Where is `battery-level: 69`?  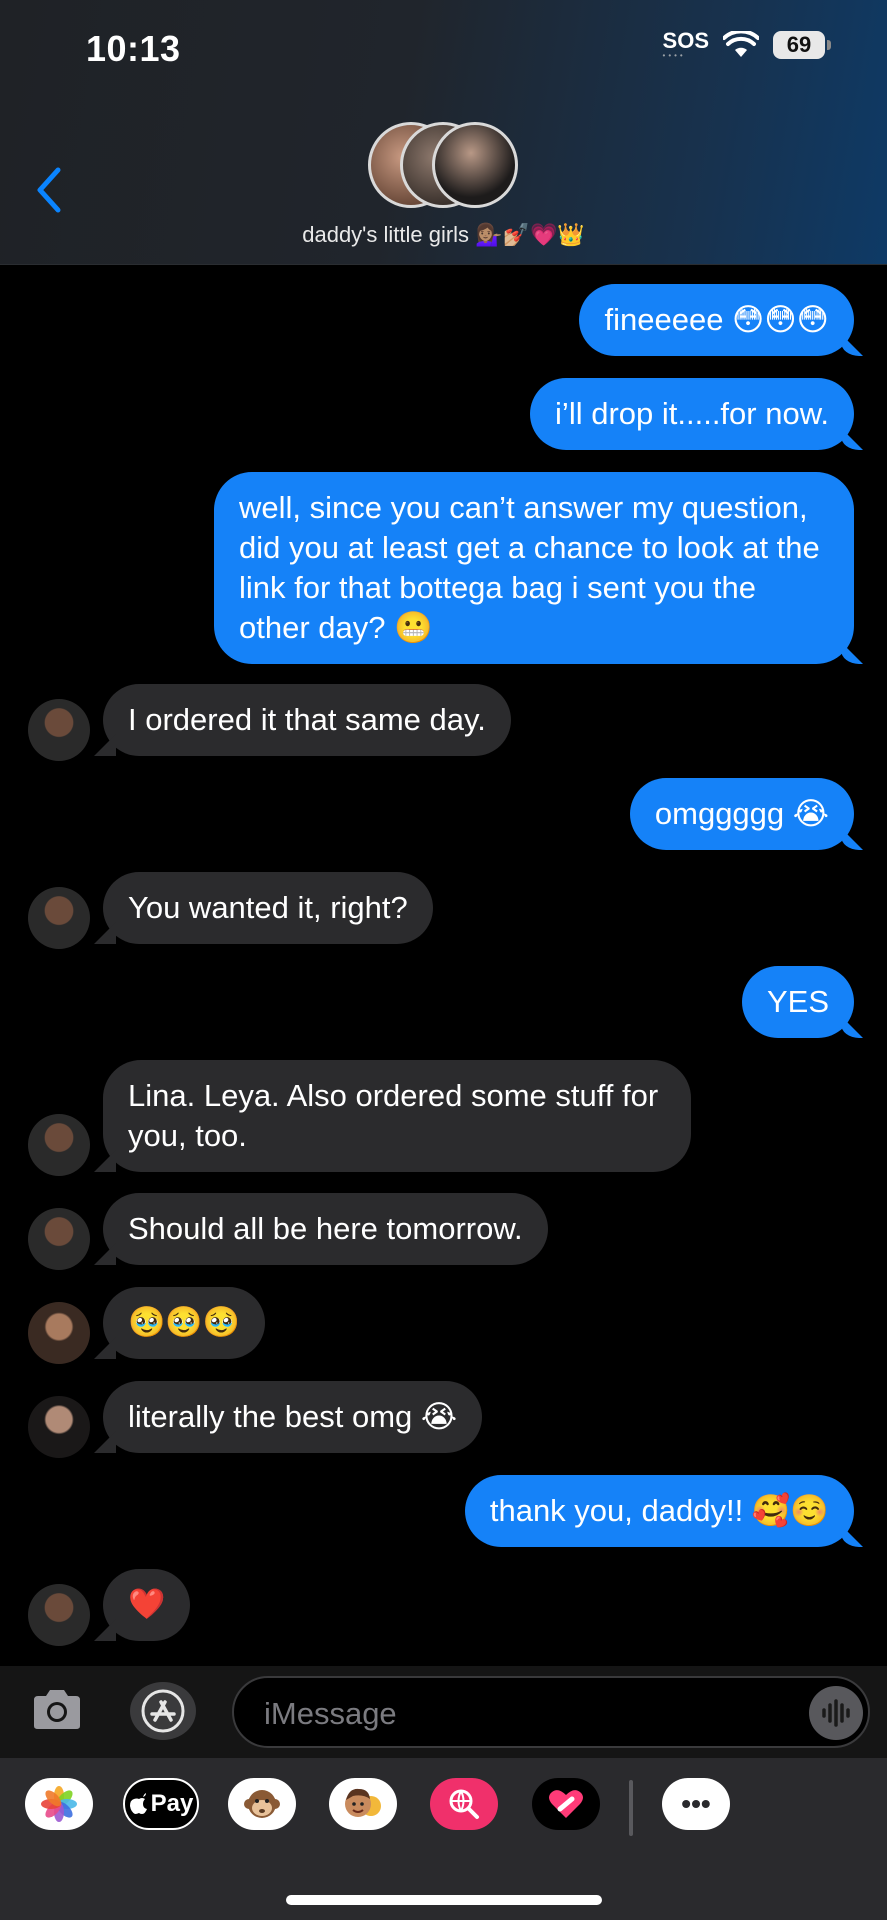
battery-level: 69 is located at coordinates (799, 45).